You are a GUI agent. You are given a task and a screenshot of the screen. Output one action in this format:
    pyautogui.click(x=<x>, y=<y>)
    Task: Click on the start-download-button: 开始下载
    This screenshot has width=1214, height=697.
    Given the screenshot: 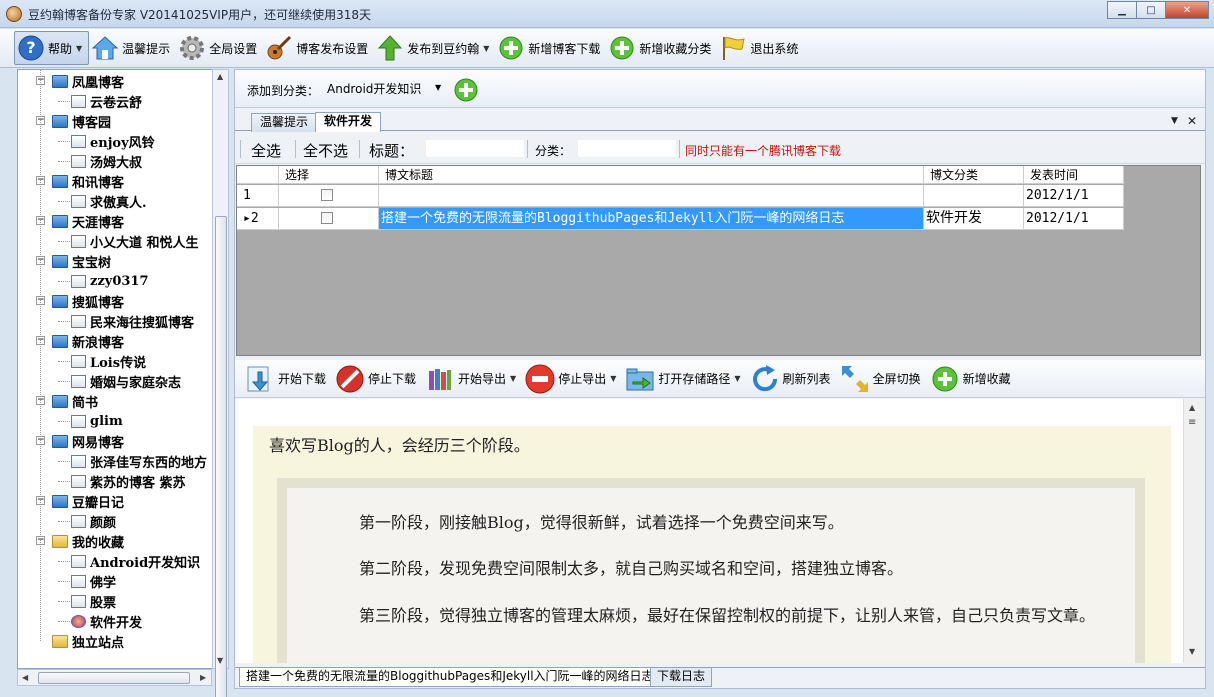 What is the action you would take?
    pyautogui.click(x=285, y=379)
    